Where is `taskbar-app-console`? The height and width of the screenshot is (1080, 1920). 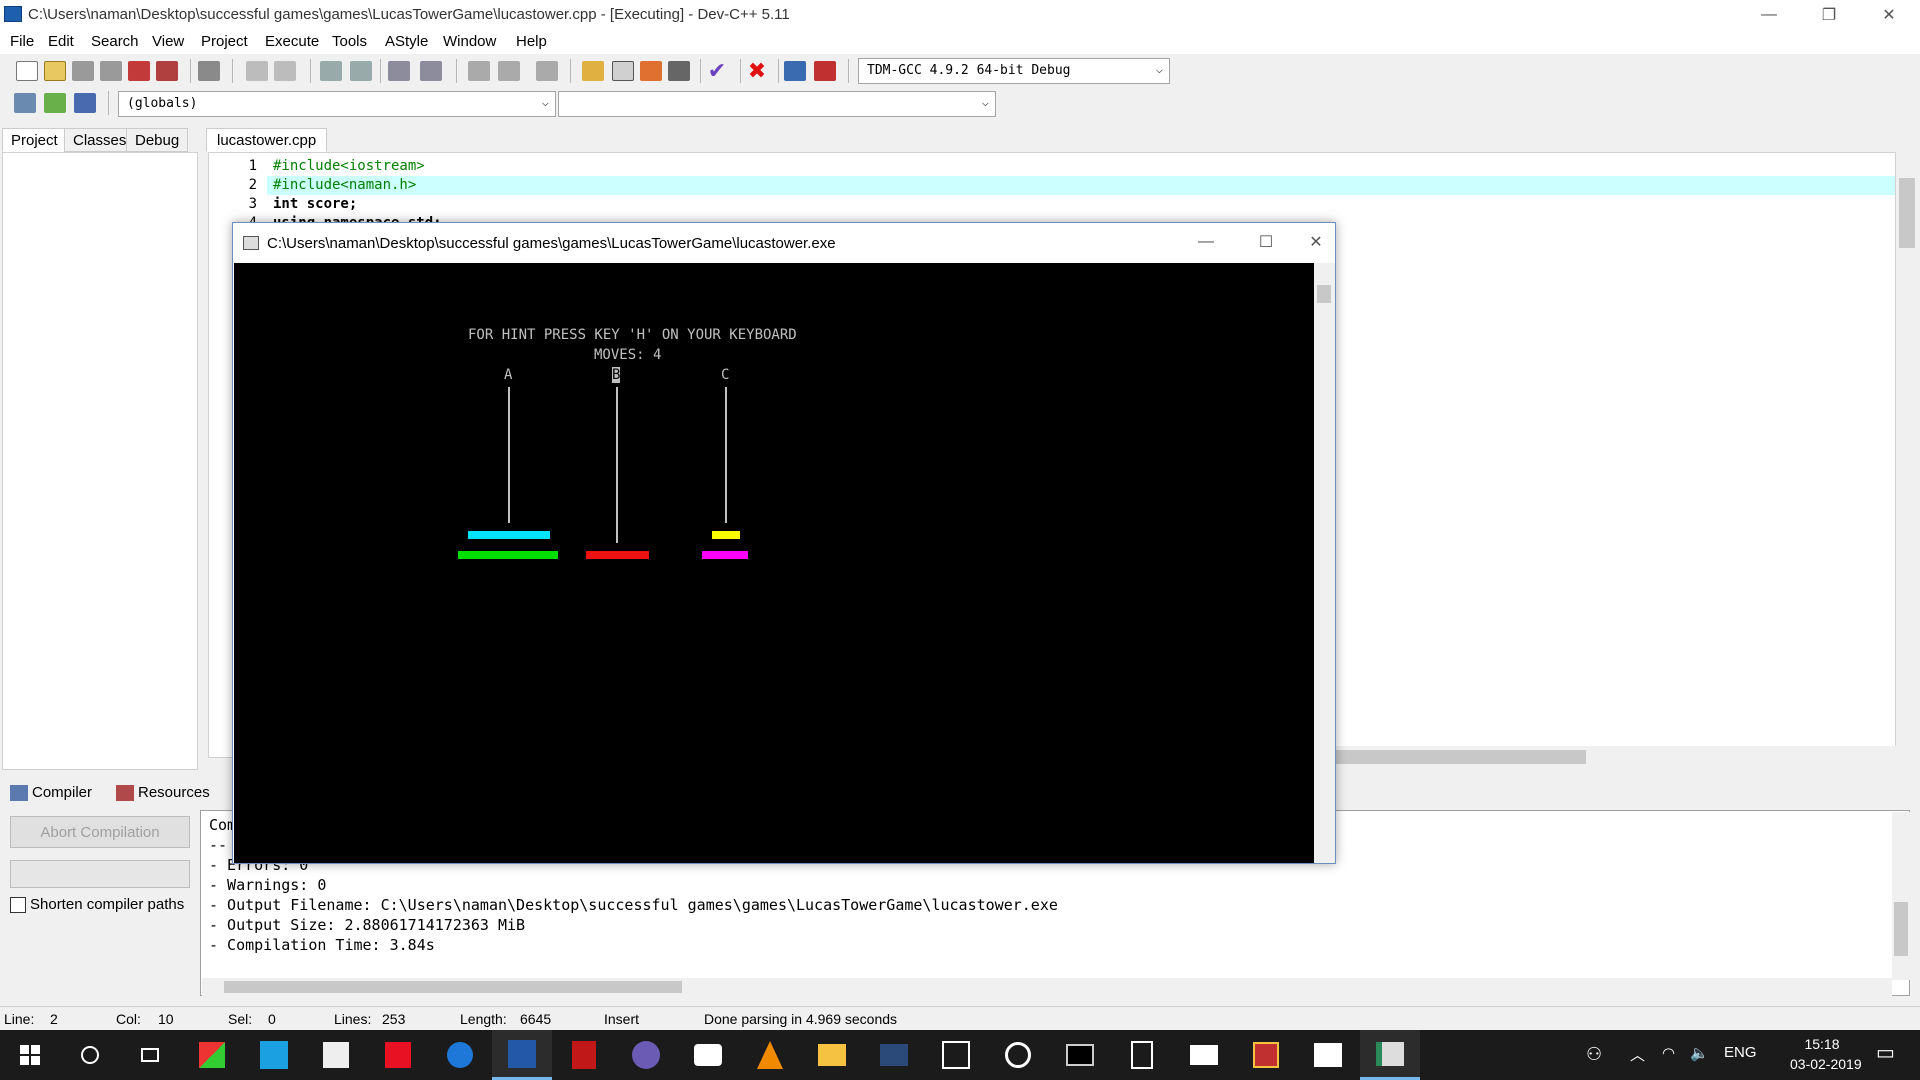 taskbar-app-console is located at coordinates (1390, 1055).